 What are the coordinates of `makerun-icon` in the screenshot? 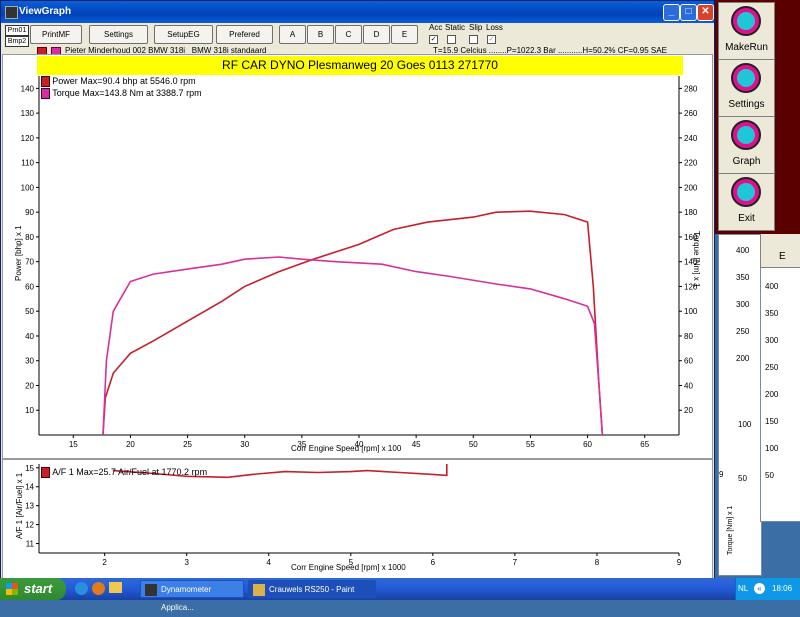 It's located at (746, 21).